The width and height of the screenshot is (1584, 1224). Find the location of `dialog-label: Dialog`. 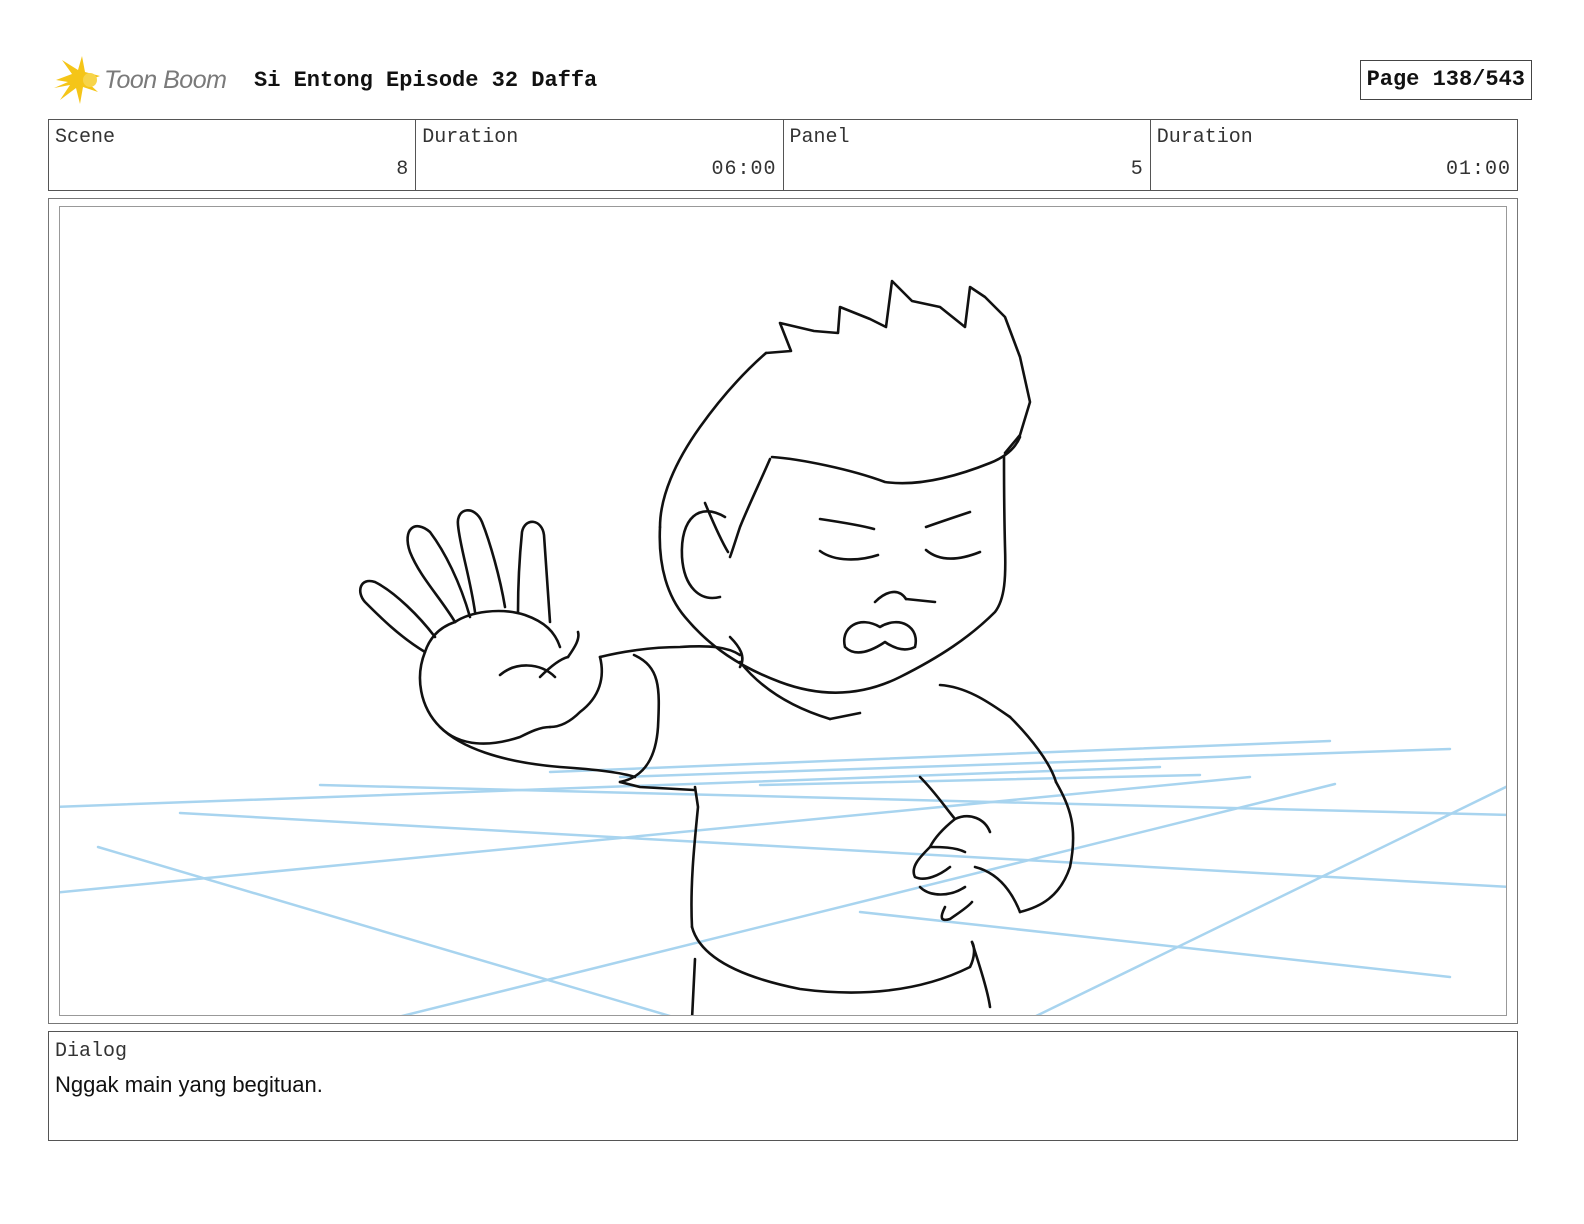

dialog-label: Dialog is located at coordinates (91, 1051).